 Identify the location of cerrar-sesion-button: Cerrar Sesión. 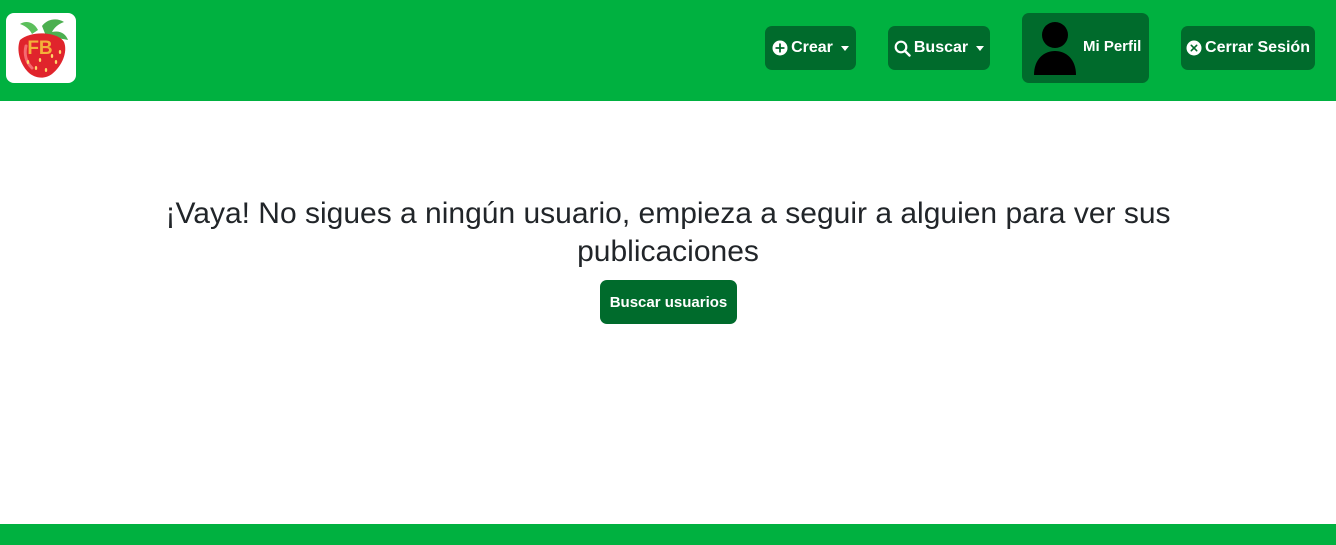
(1248, 48).